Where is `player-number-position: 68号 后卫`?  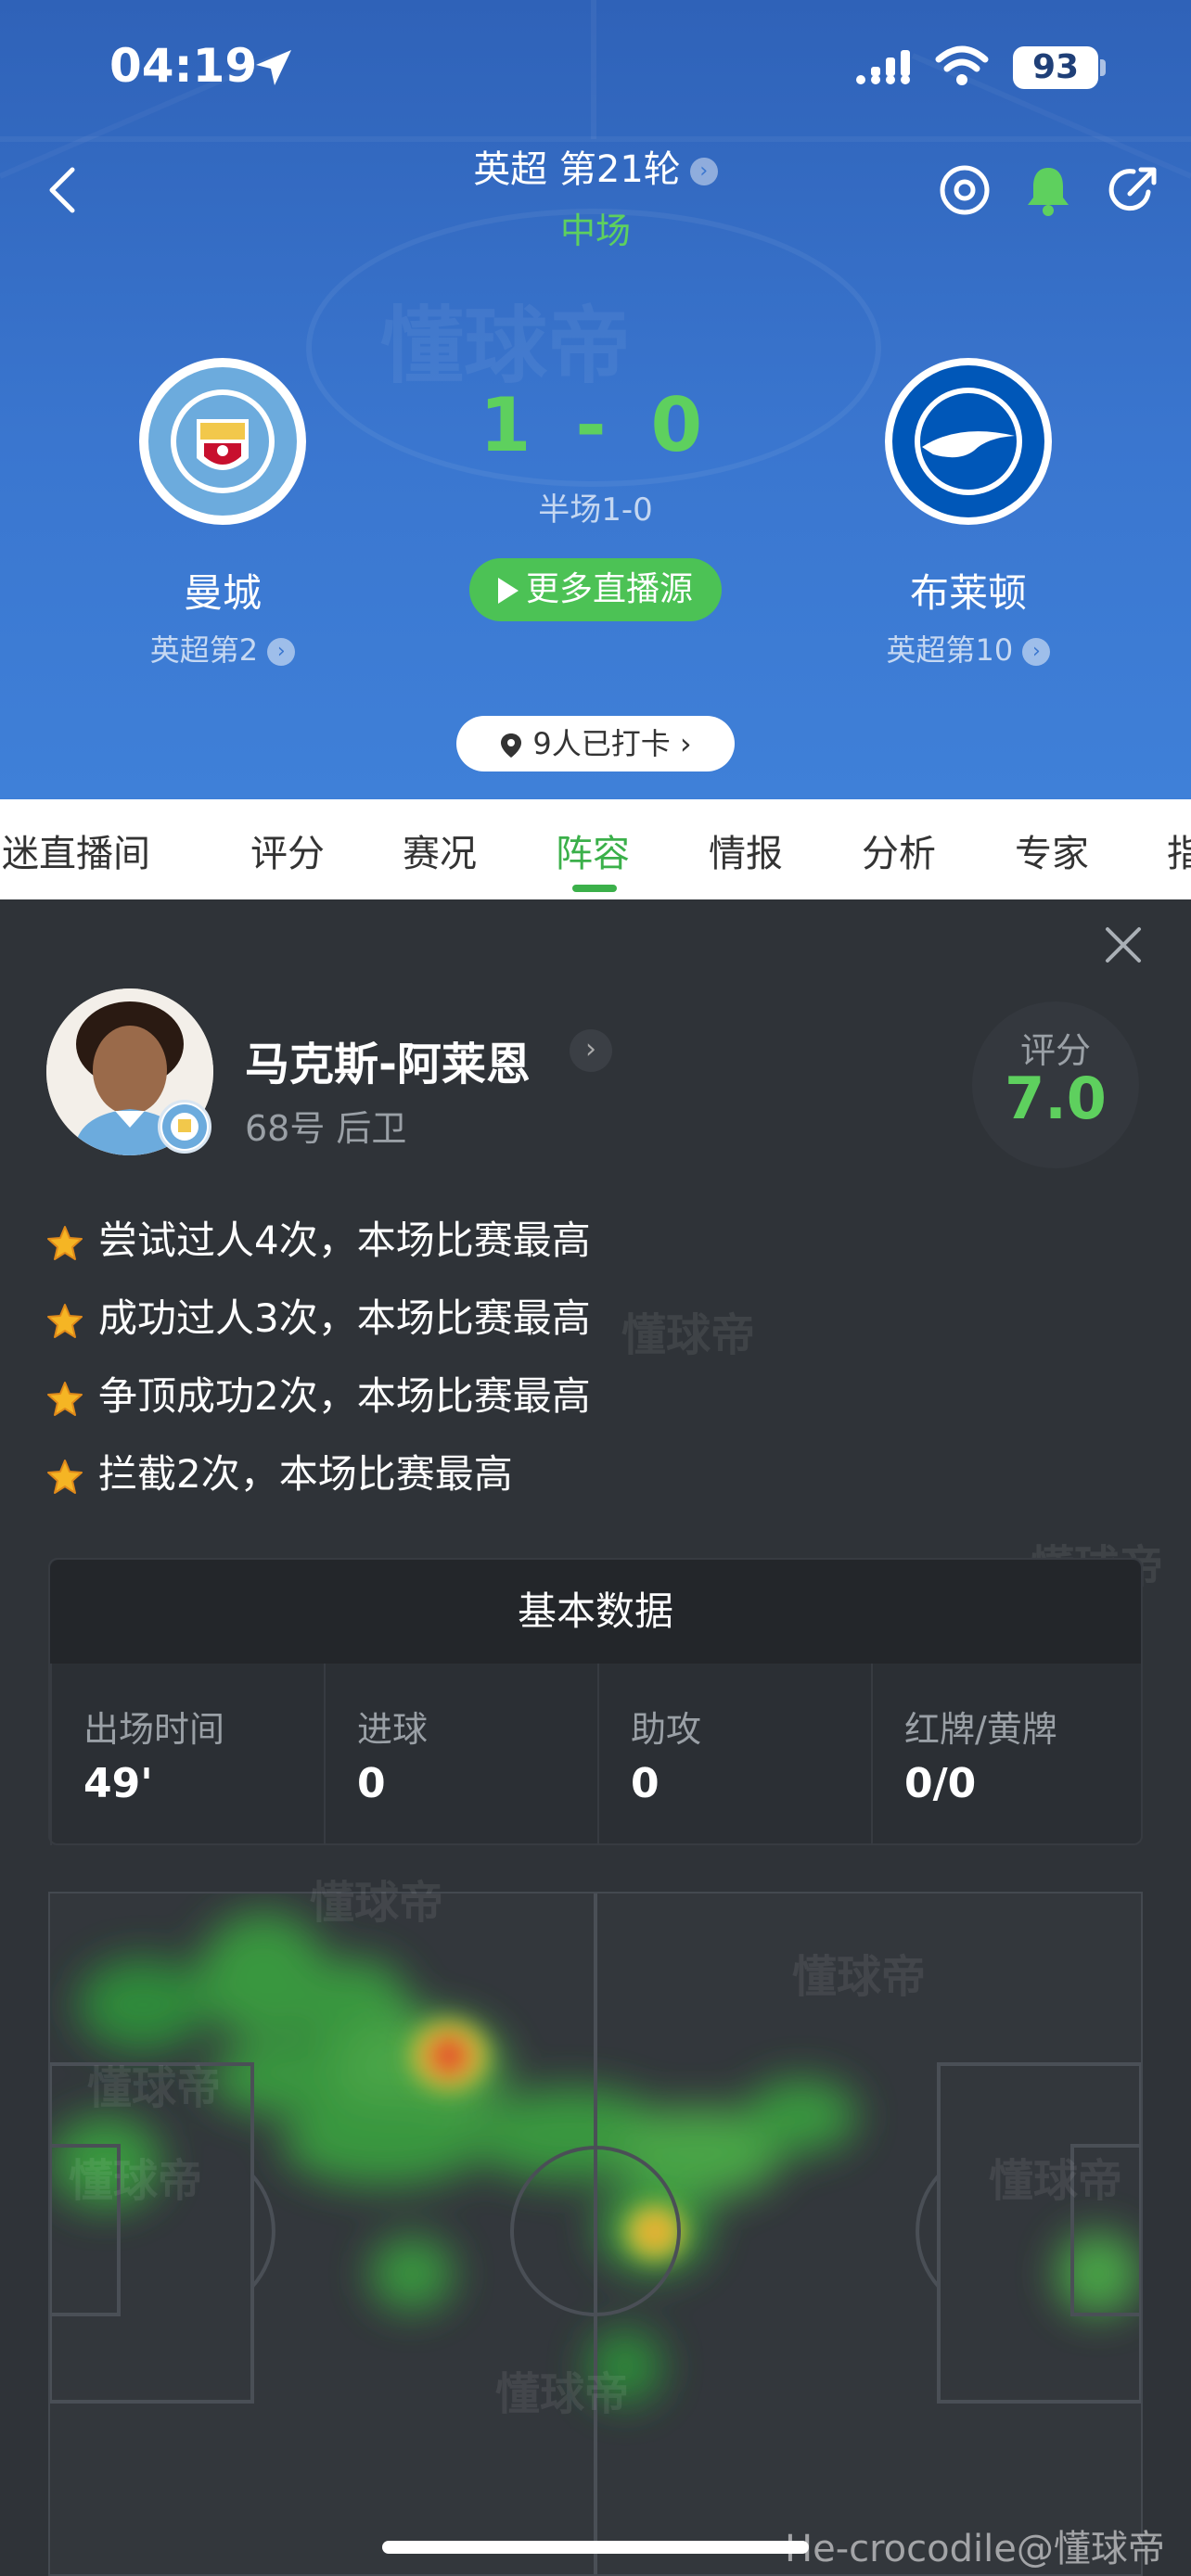 player-number-position: 68号 后卫 is located at coordinates (326, 1129).